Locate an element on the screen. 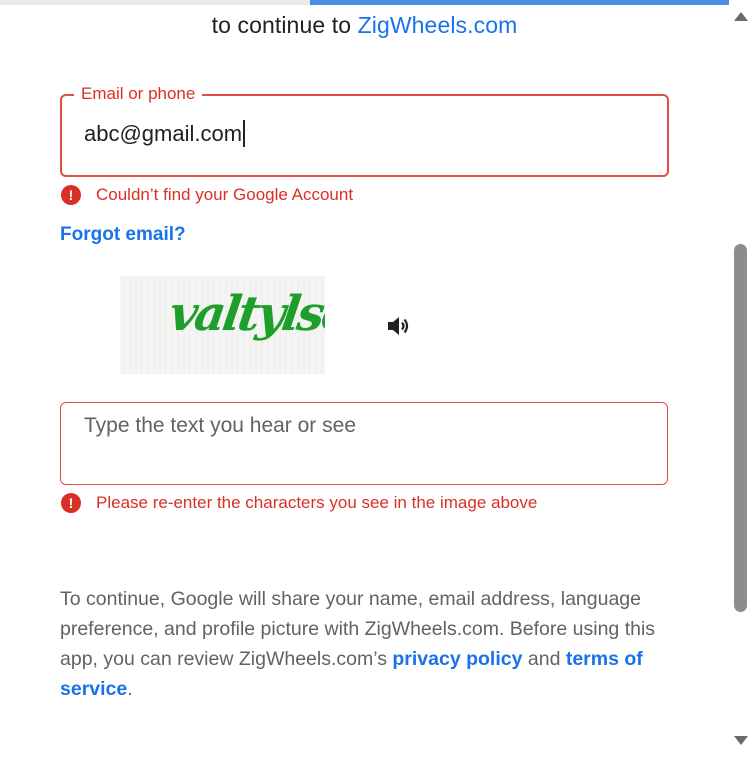 The height and width of the screenshot is (758, 752). captcha-text: valtylso is located at coordinates (245, 314).